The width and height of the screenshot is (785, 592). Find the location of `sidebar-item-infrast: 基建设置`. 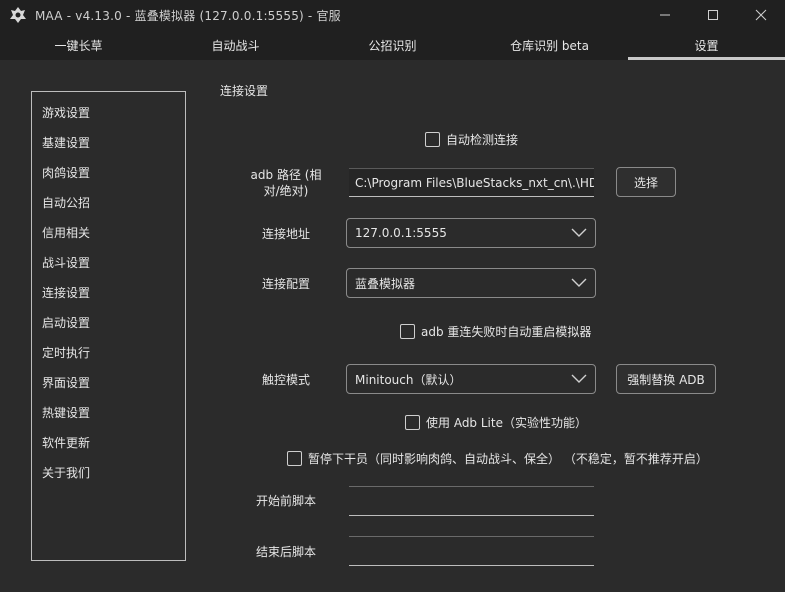

sidebar-item-infrast: 基建设置 is located at coordinates (108, 143).